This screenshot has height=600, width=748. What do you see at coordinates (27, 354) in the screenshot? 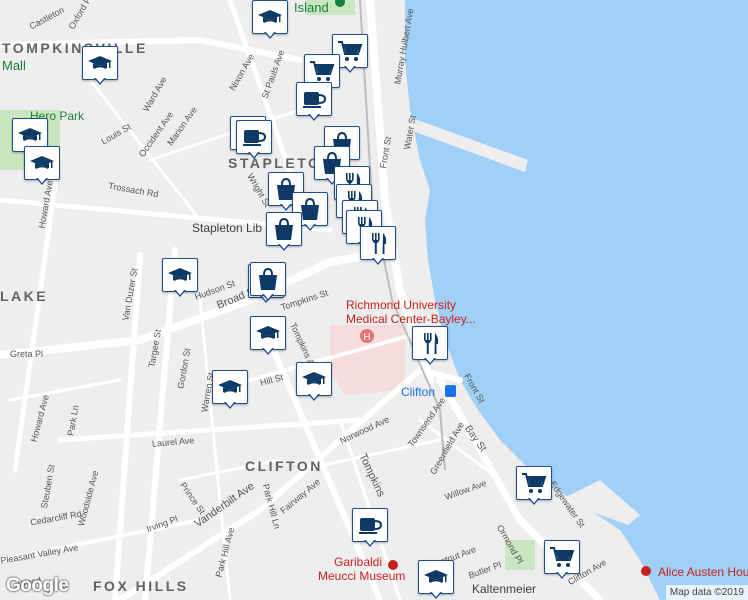
I see `street-greta-pl: Greta Pl` at bounding box center [27, 354].